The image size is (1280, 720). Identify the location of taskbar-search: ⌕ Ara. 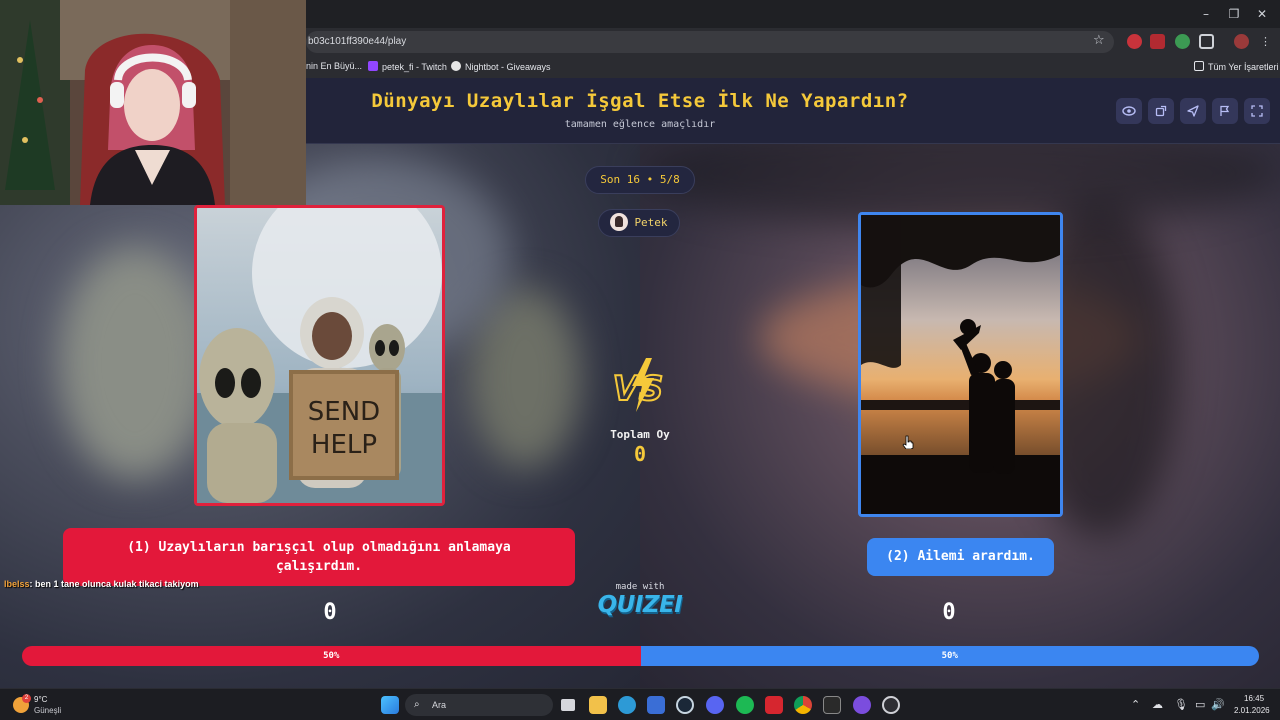
(479, 705).